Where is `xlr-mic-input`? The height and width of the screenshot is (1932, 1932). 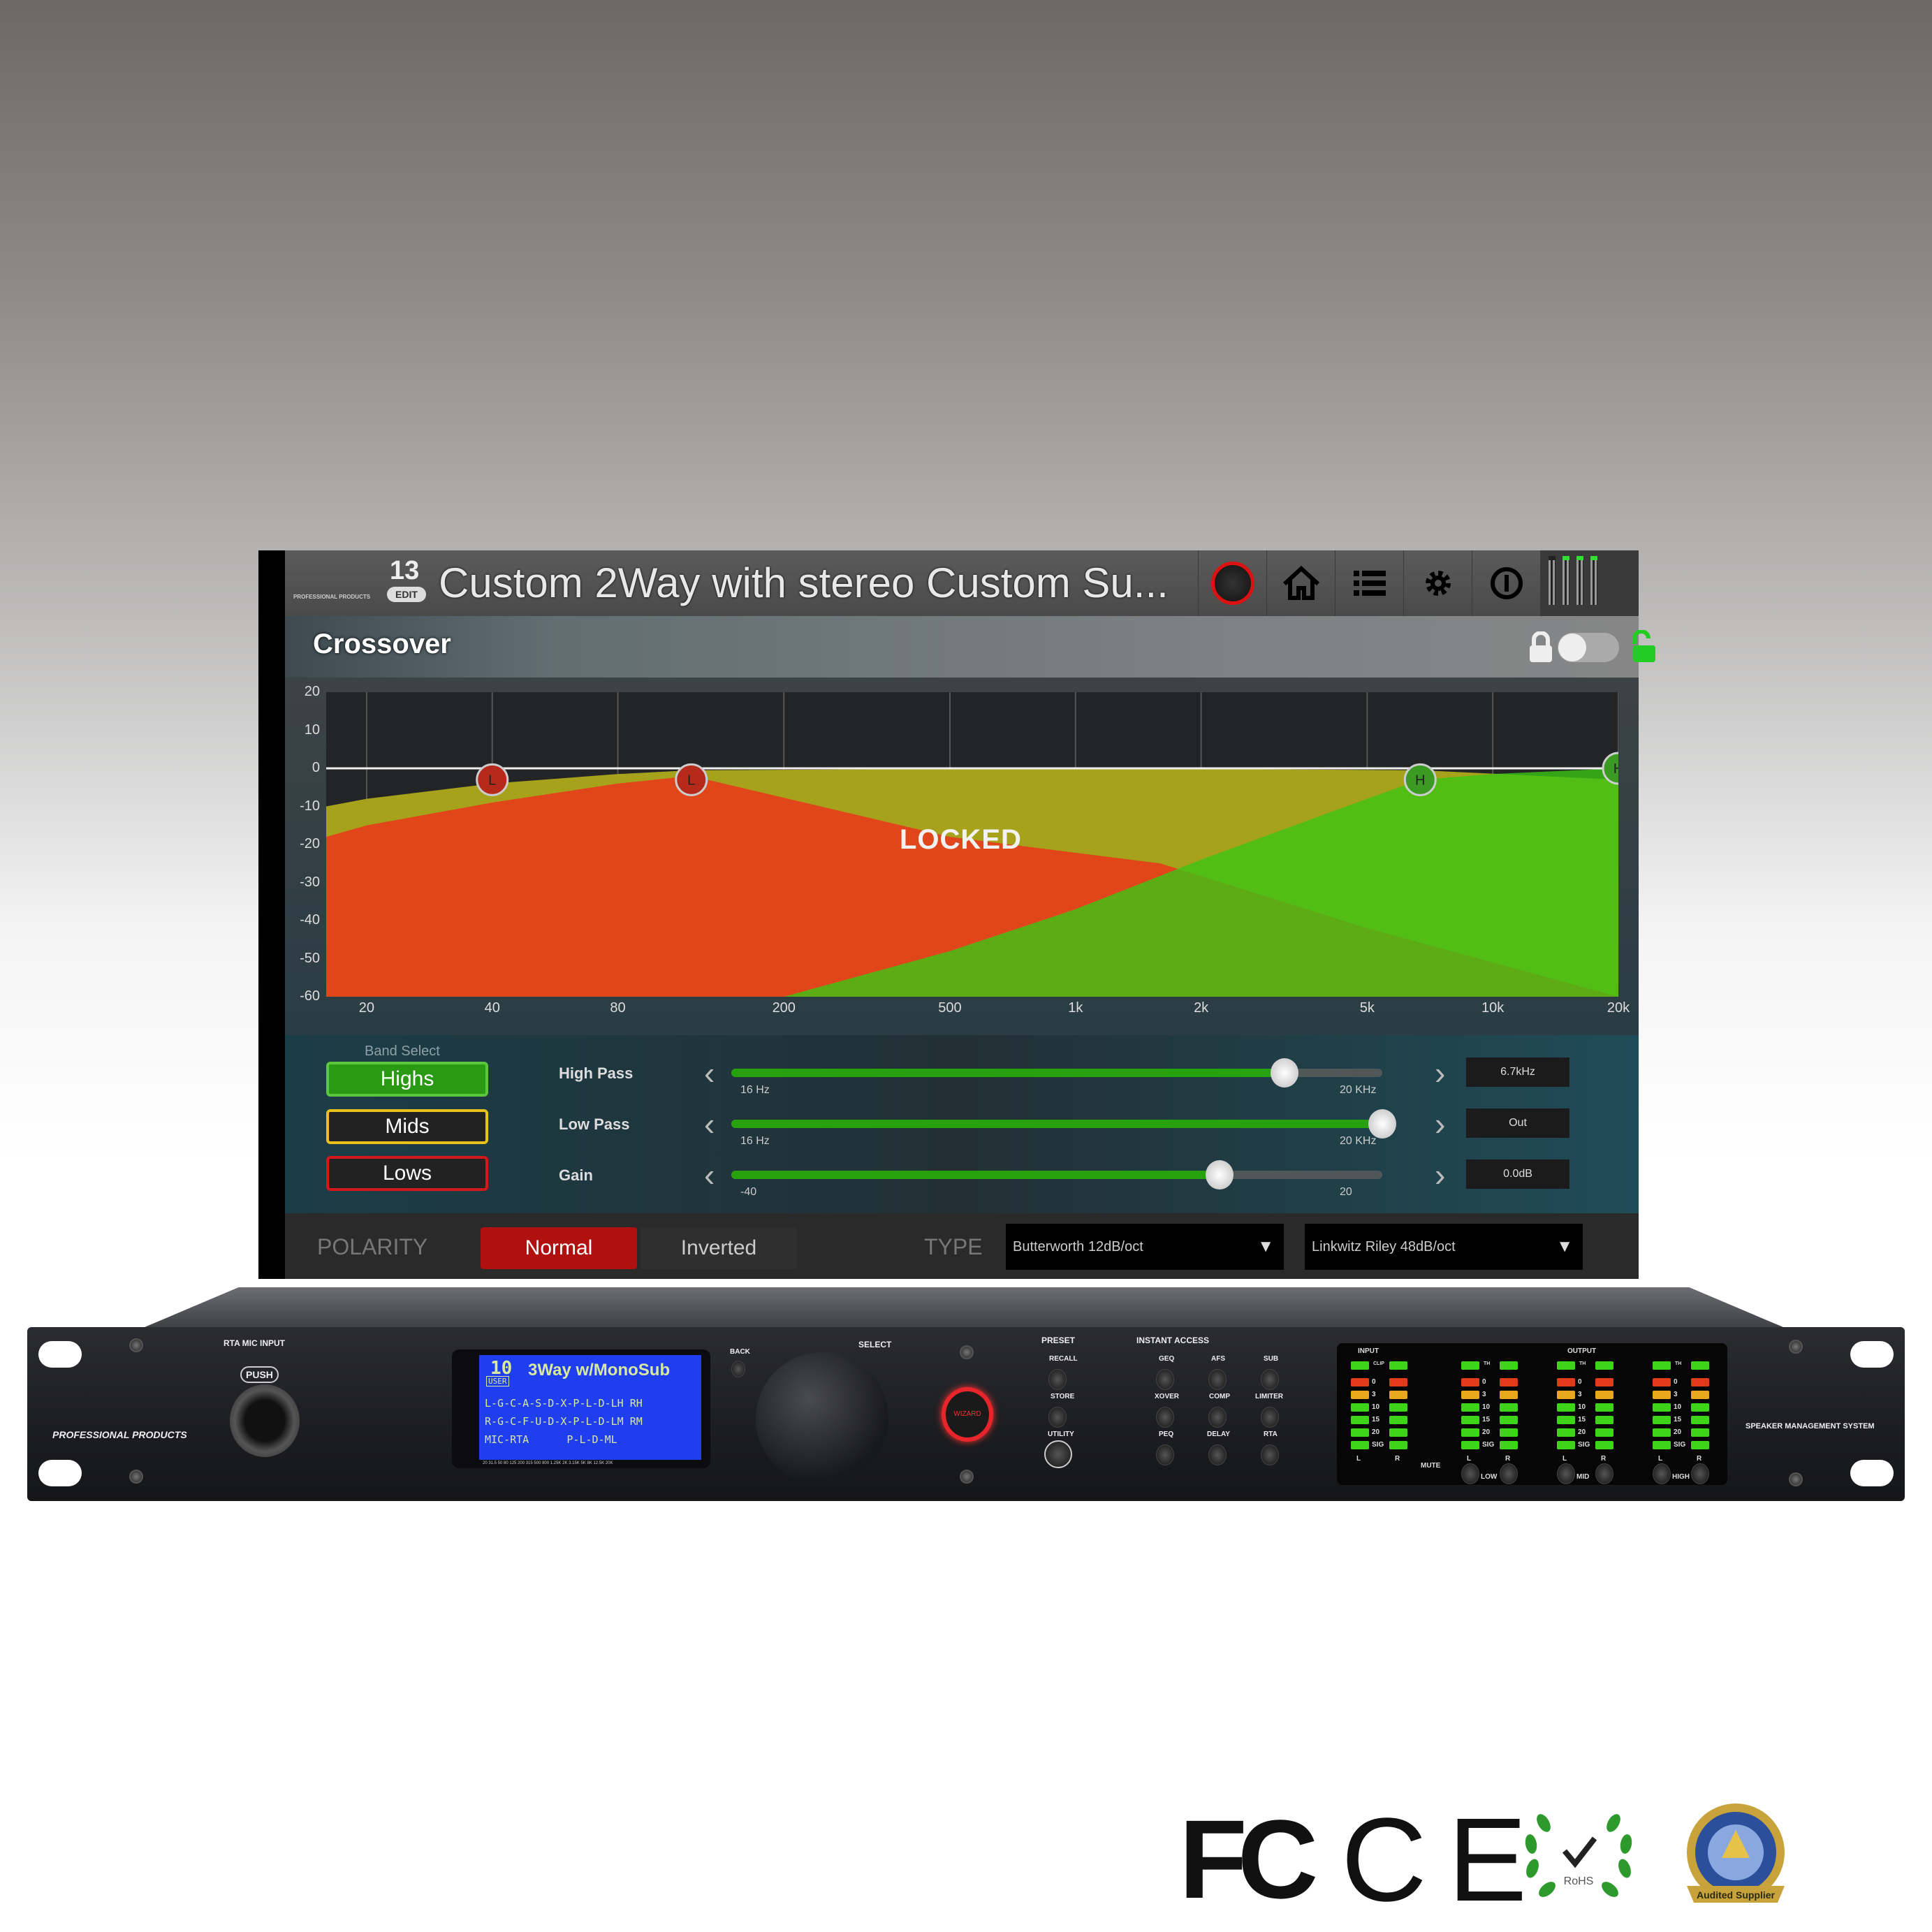 xlr-mic-input is located at coordinates (265, 1420).